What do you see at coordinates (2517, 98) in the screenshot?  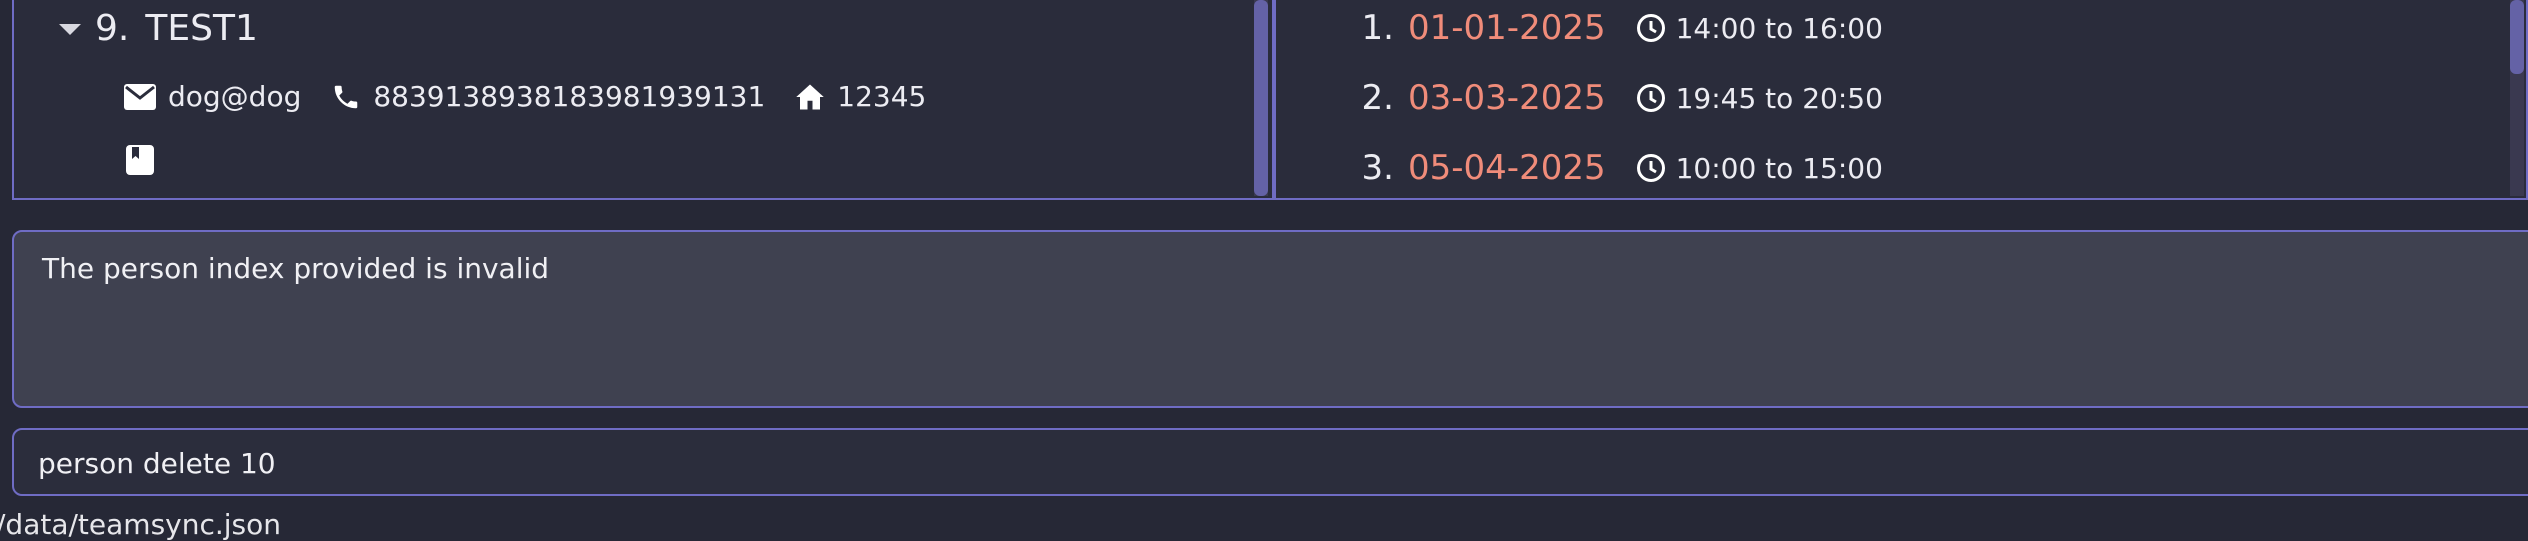 I see `event-list-scrollbar` at bounding box center [2517, 98].